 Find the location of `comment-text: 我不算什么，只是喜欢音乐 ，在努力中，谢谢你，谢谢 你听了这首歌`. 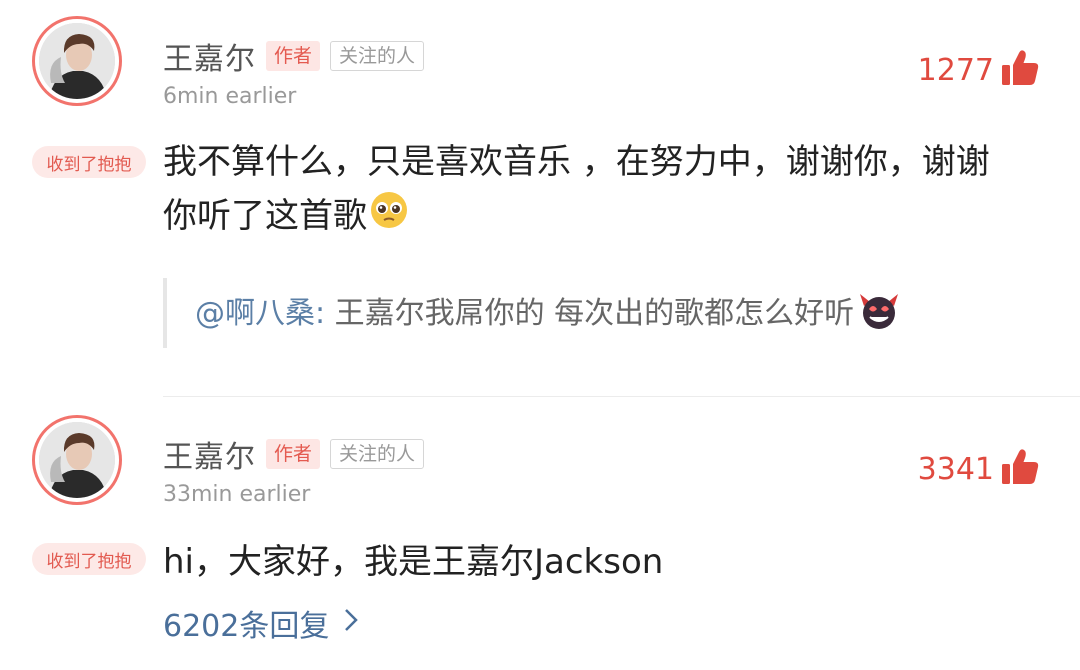

comment-text: 我不算什么，只是喜欢音乐 ，在努力中，谢谢你，谢谢 你听了这首歌 is located at coordinates (608, 190).